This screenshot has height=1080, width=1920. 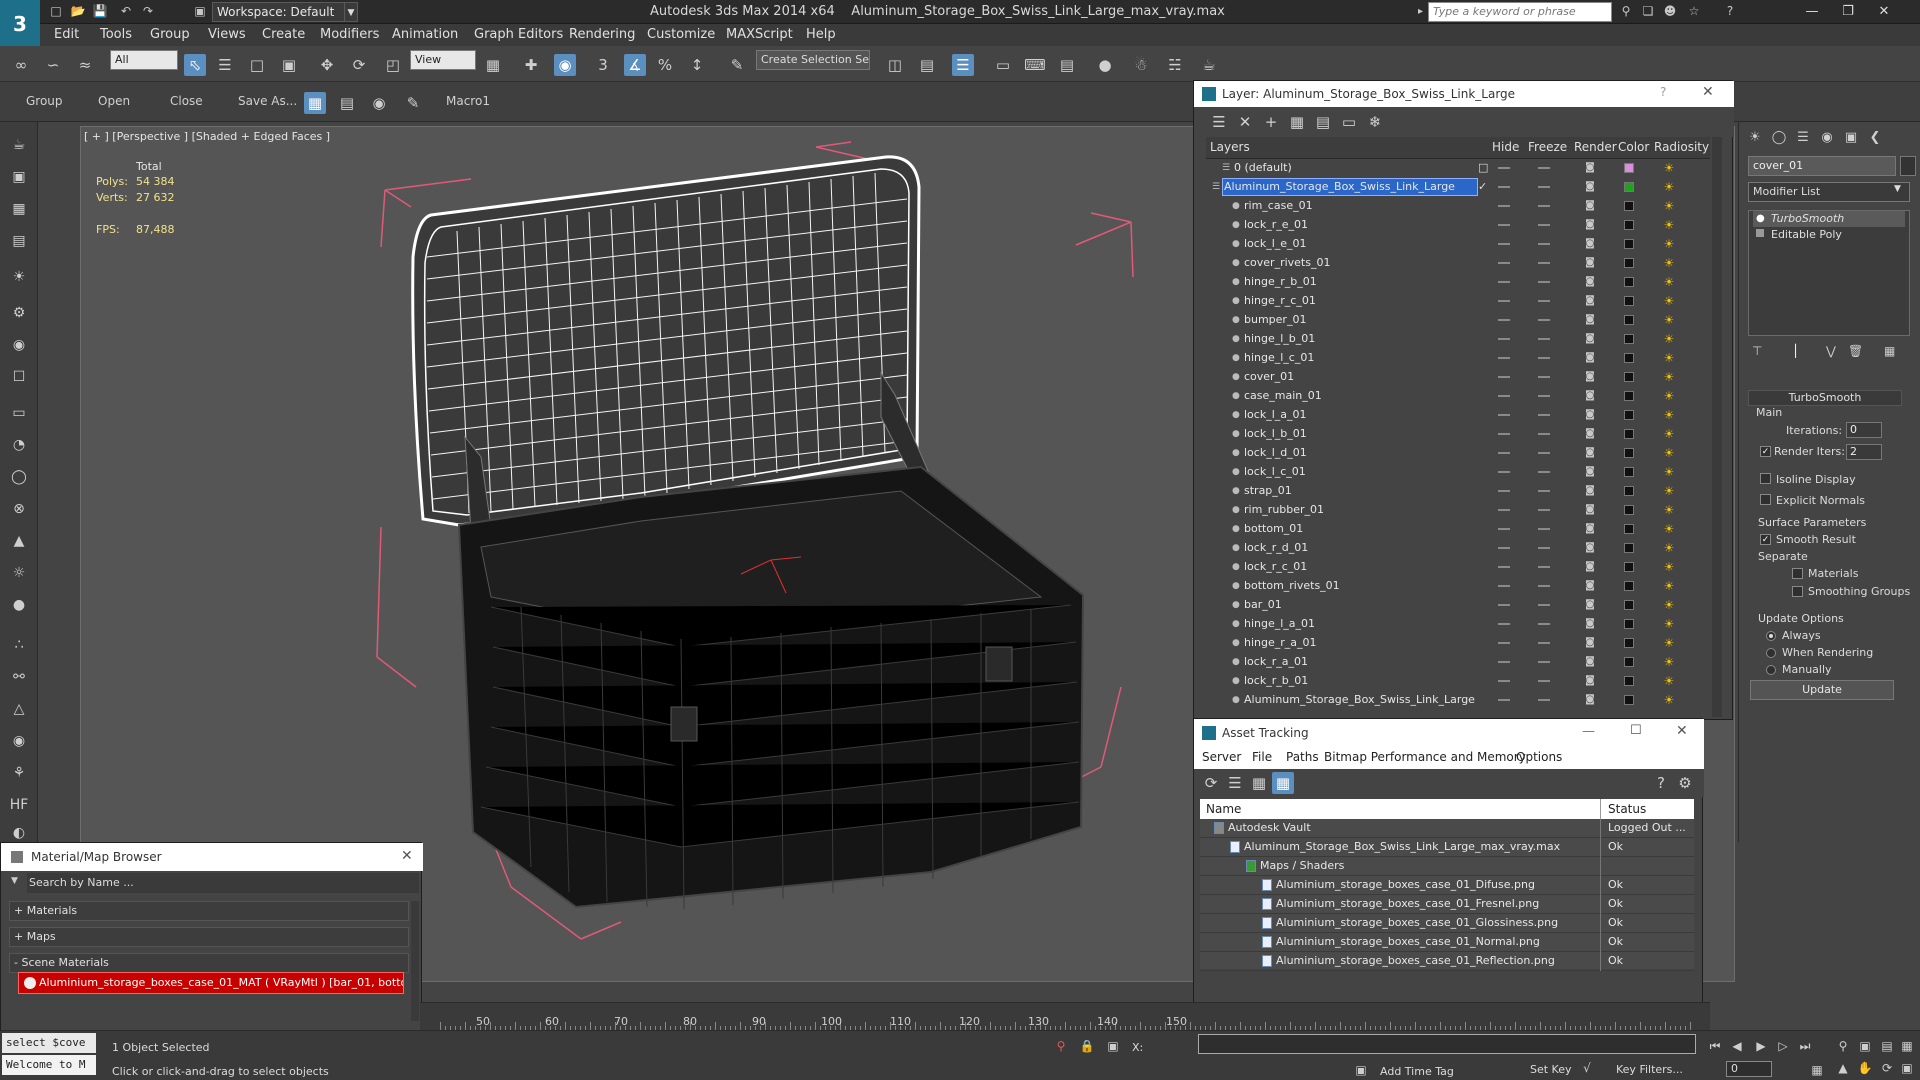 I want to click on link-icon: ∞, so click(x=21, y=65).